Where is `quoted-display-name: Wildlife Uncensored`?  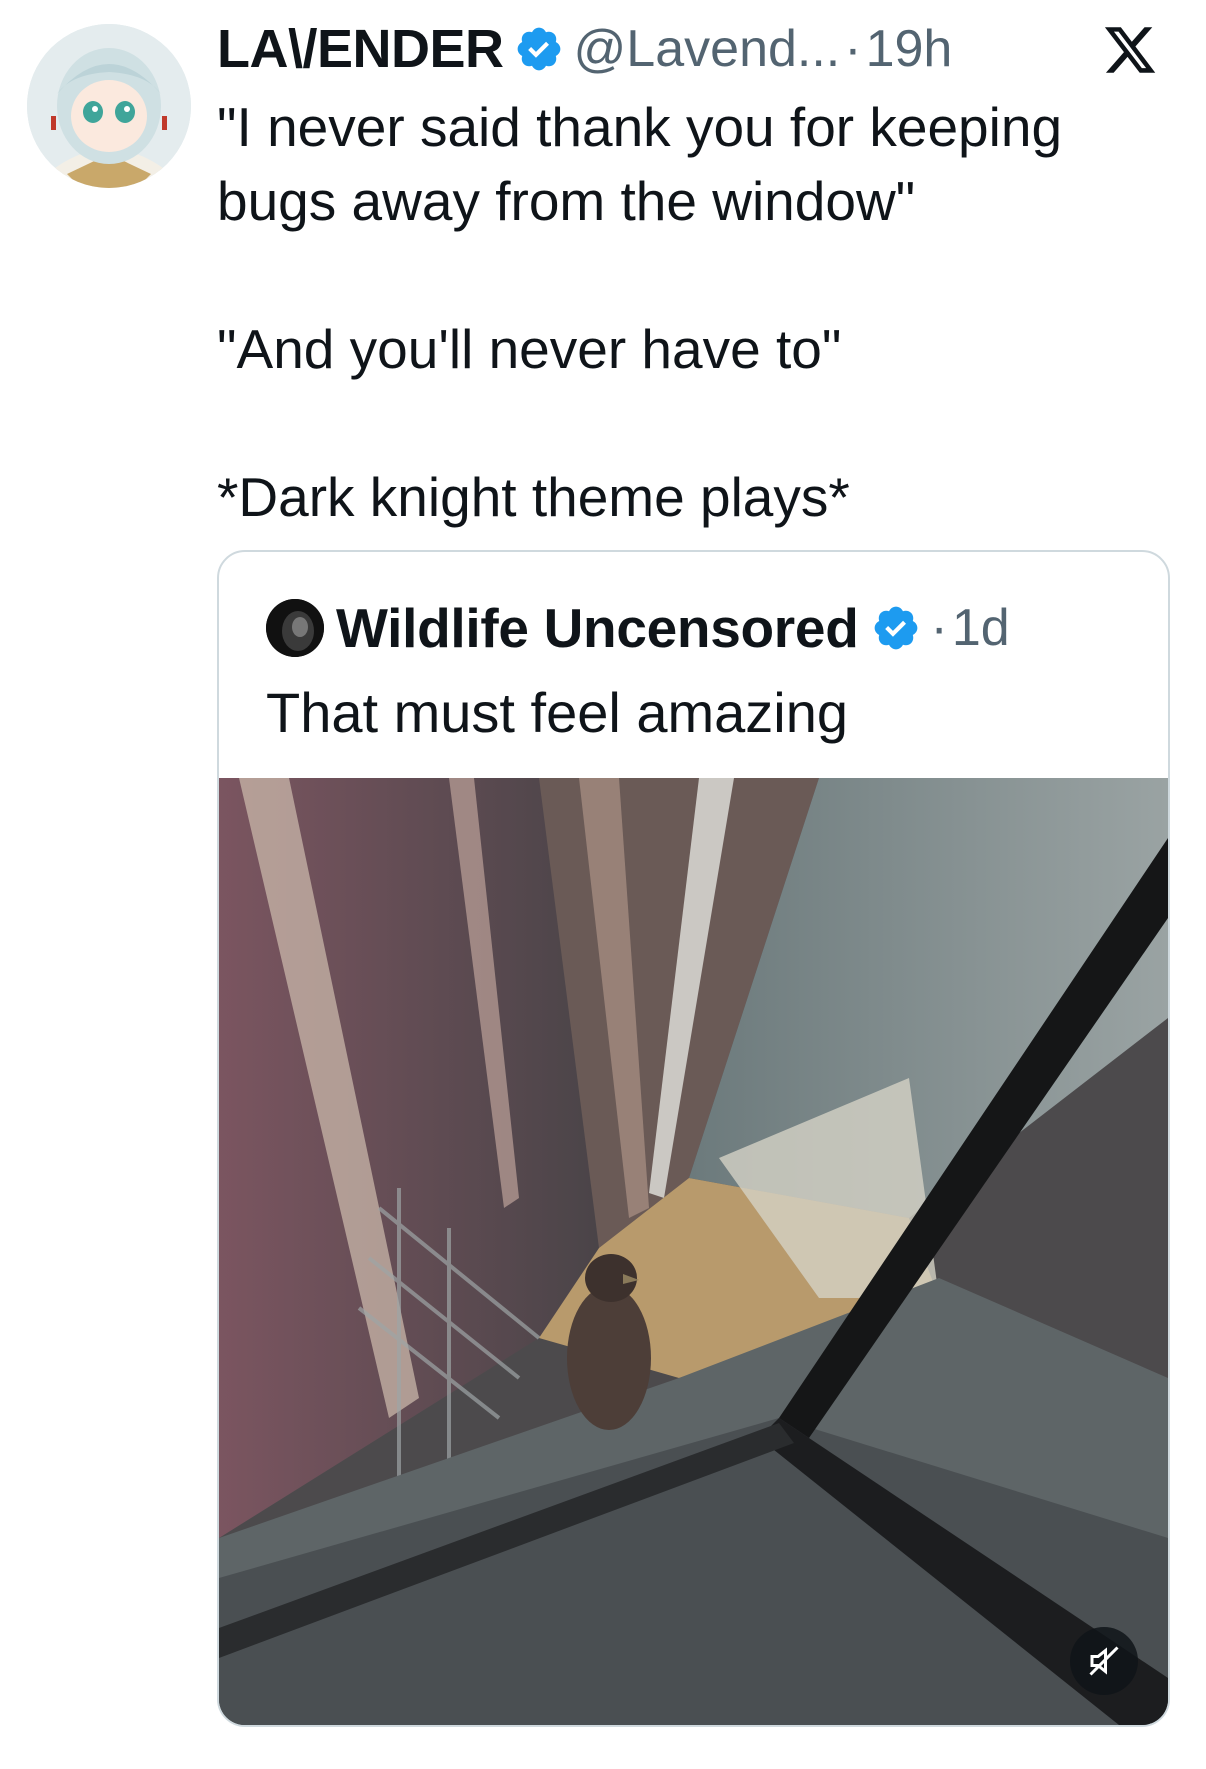
quoted-display-name: Wildlife Uncensored is located at coordinates (597, 628).